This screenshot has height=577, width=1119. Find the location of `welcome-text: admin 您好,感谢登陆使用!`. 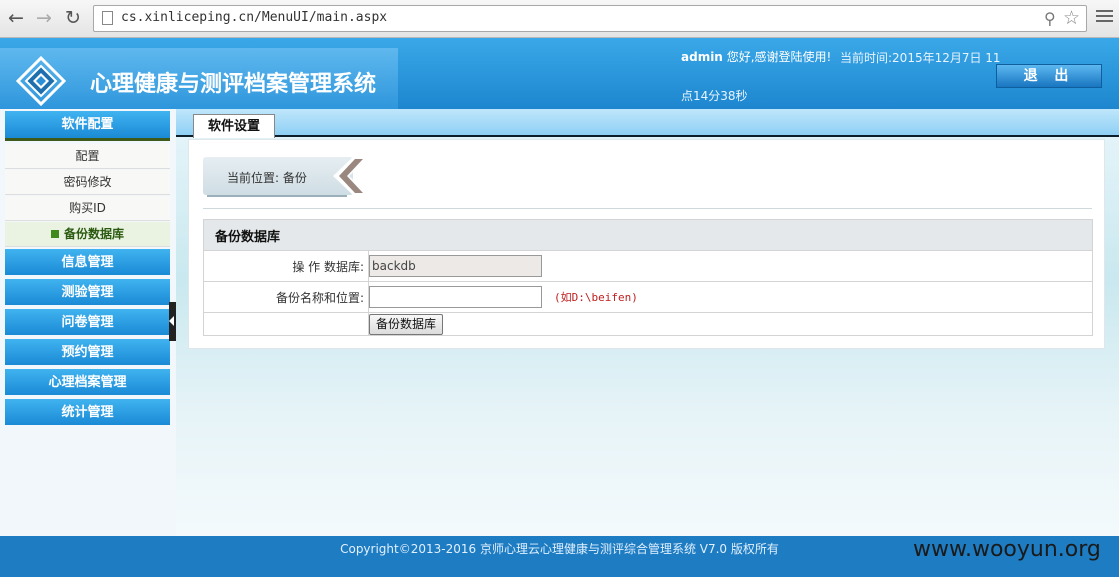

welcome-text: admin 您好,感谢登陆使用! is located at coordinates (756, 56).